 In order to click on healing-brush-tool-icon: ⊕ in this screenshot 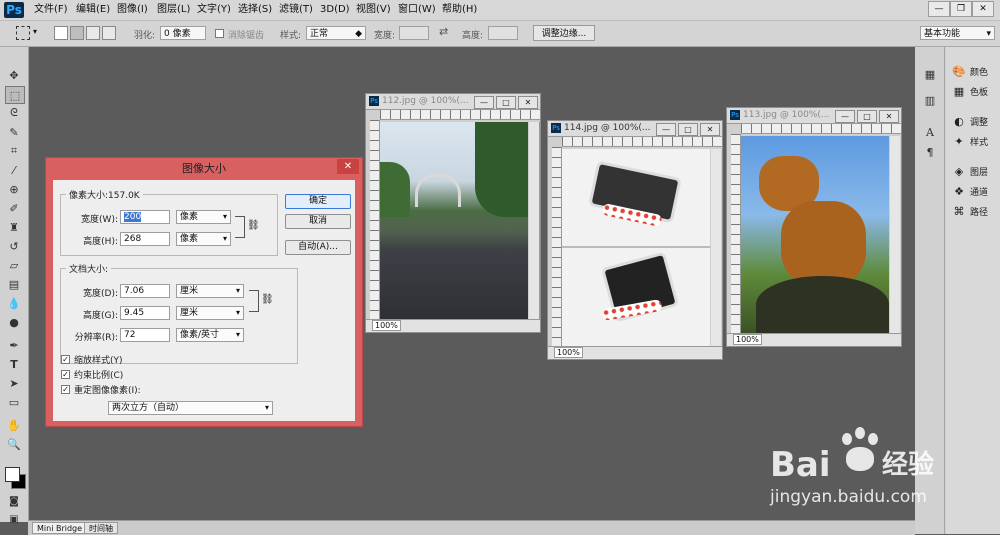, I will do `click(14, 189)`.